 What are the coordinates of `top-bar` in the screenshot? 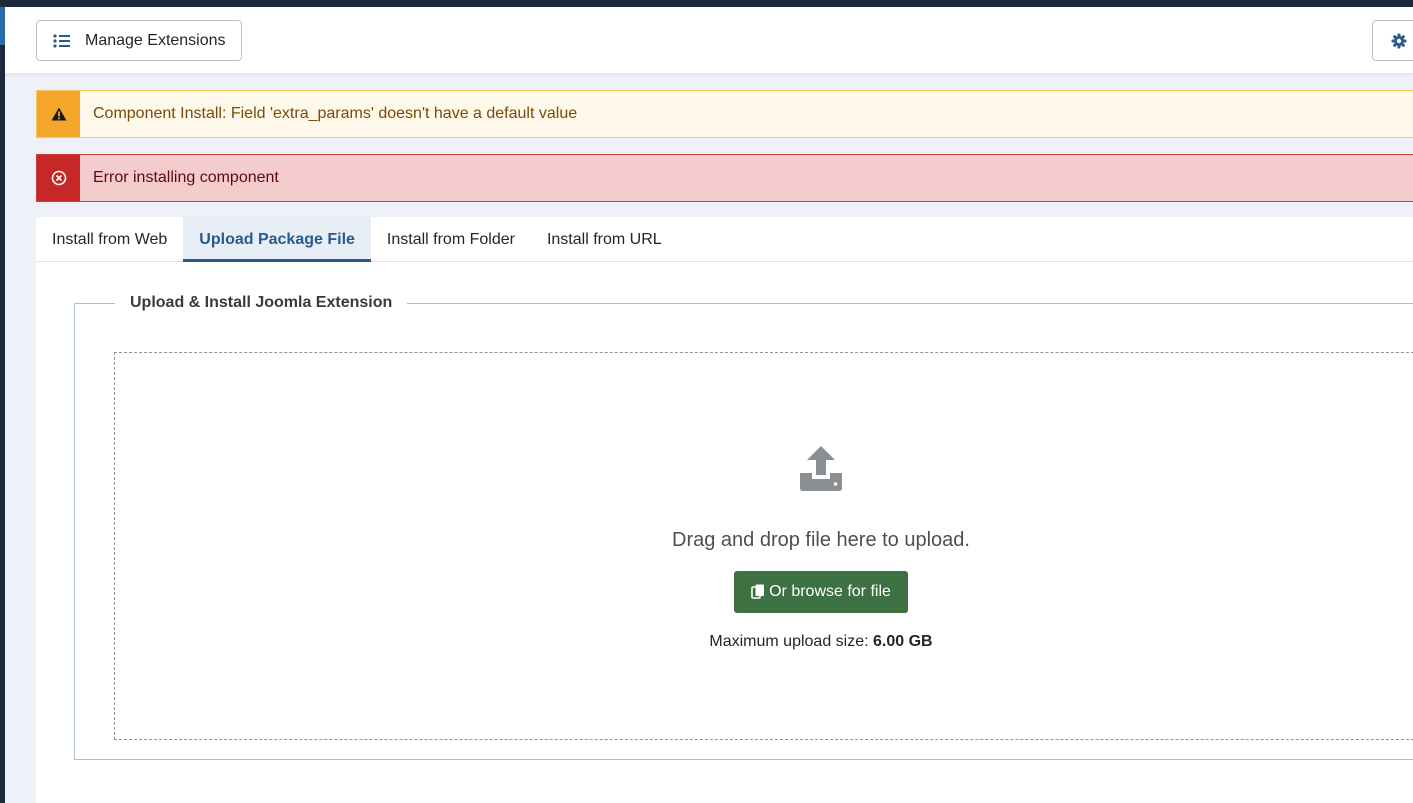 It's located at (706, 3).